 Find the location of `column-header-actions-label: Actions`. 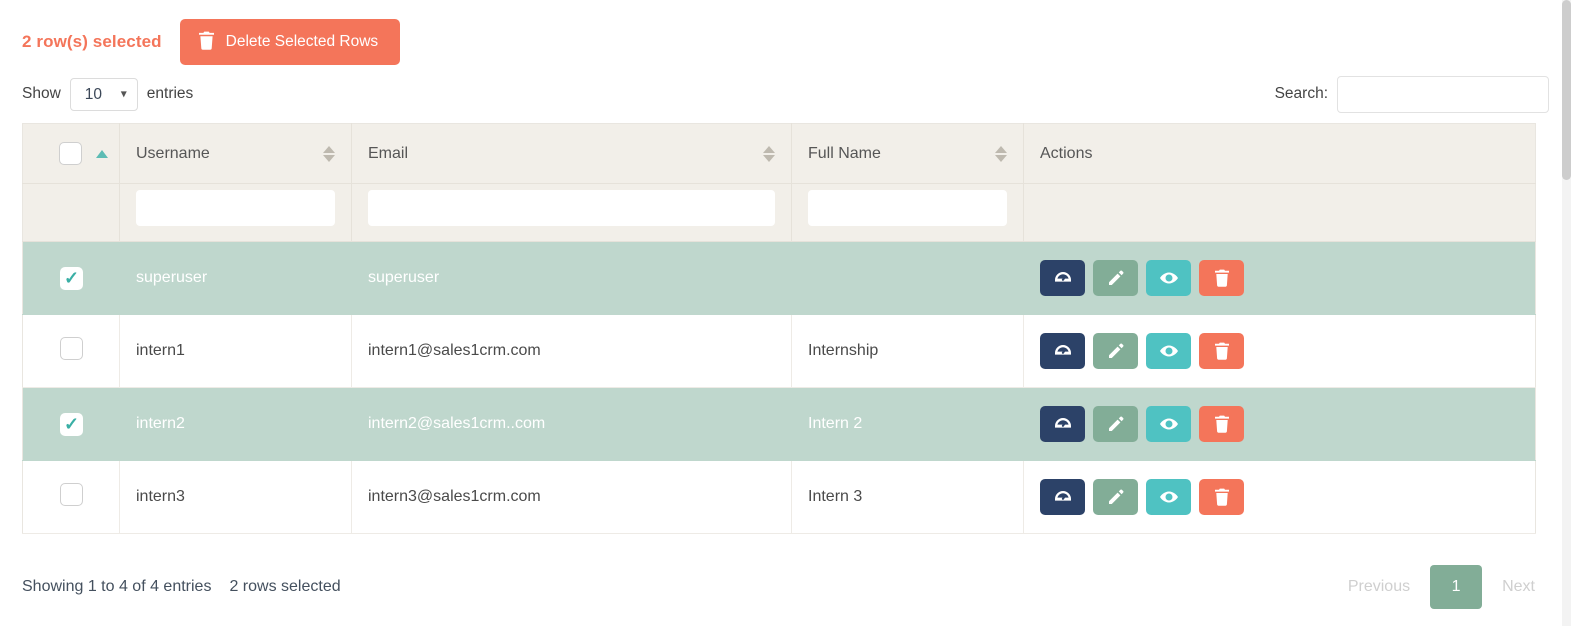

column-header-actions-label: Actions is located at coordinates (1066, 153).